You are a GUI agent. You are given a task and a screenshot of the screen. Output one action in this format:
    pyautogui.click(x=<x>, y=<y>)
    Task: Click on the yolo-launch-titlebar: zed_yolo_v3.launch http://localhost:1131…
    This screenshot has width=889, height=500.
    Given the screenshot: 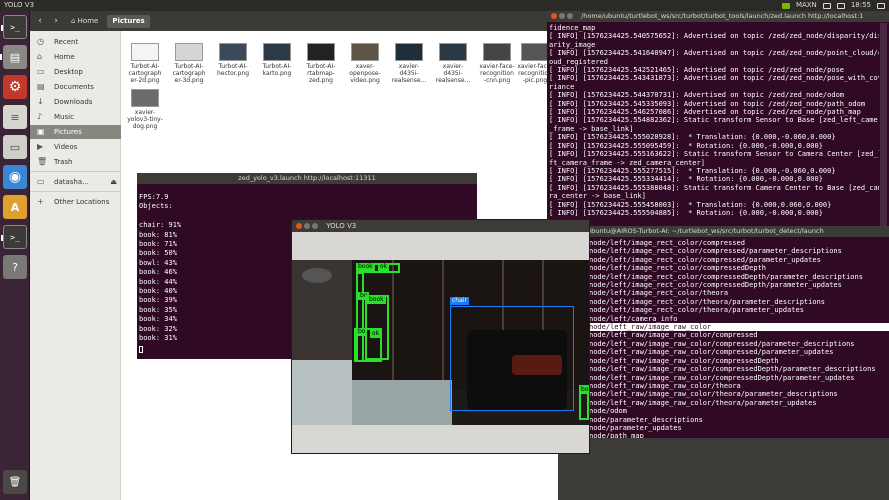 What is the action you would take?
    pyautogui.click(x=307, y=178)
    